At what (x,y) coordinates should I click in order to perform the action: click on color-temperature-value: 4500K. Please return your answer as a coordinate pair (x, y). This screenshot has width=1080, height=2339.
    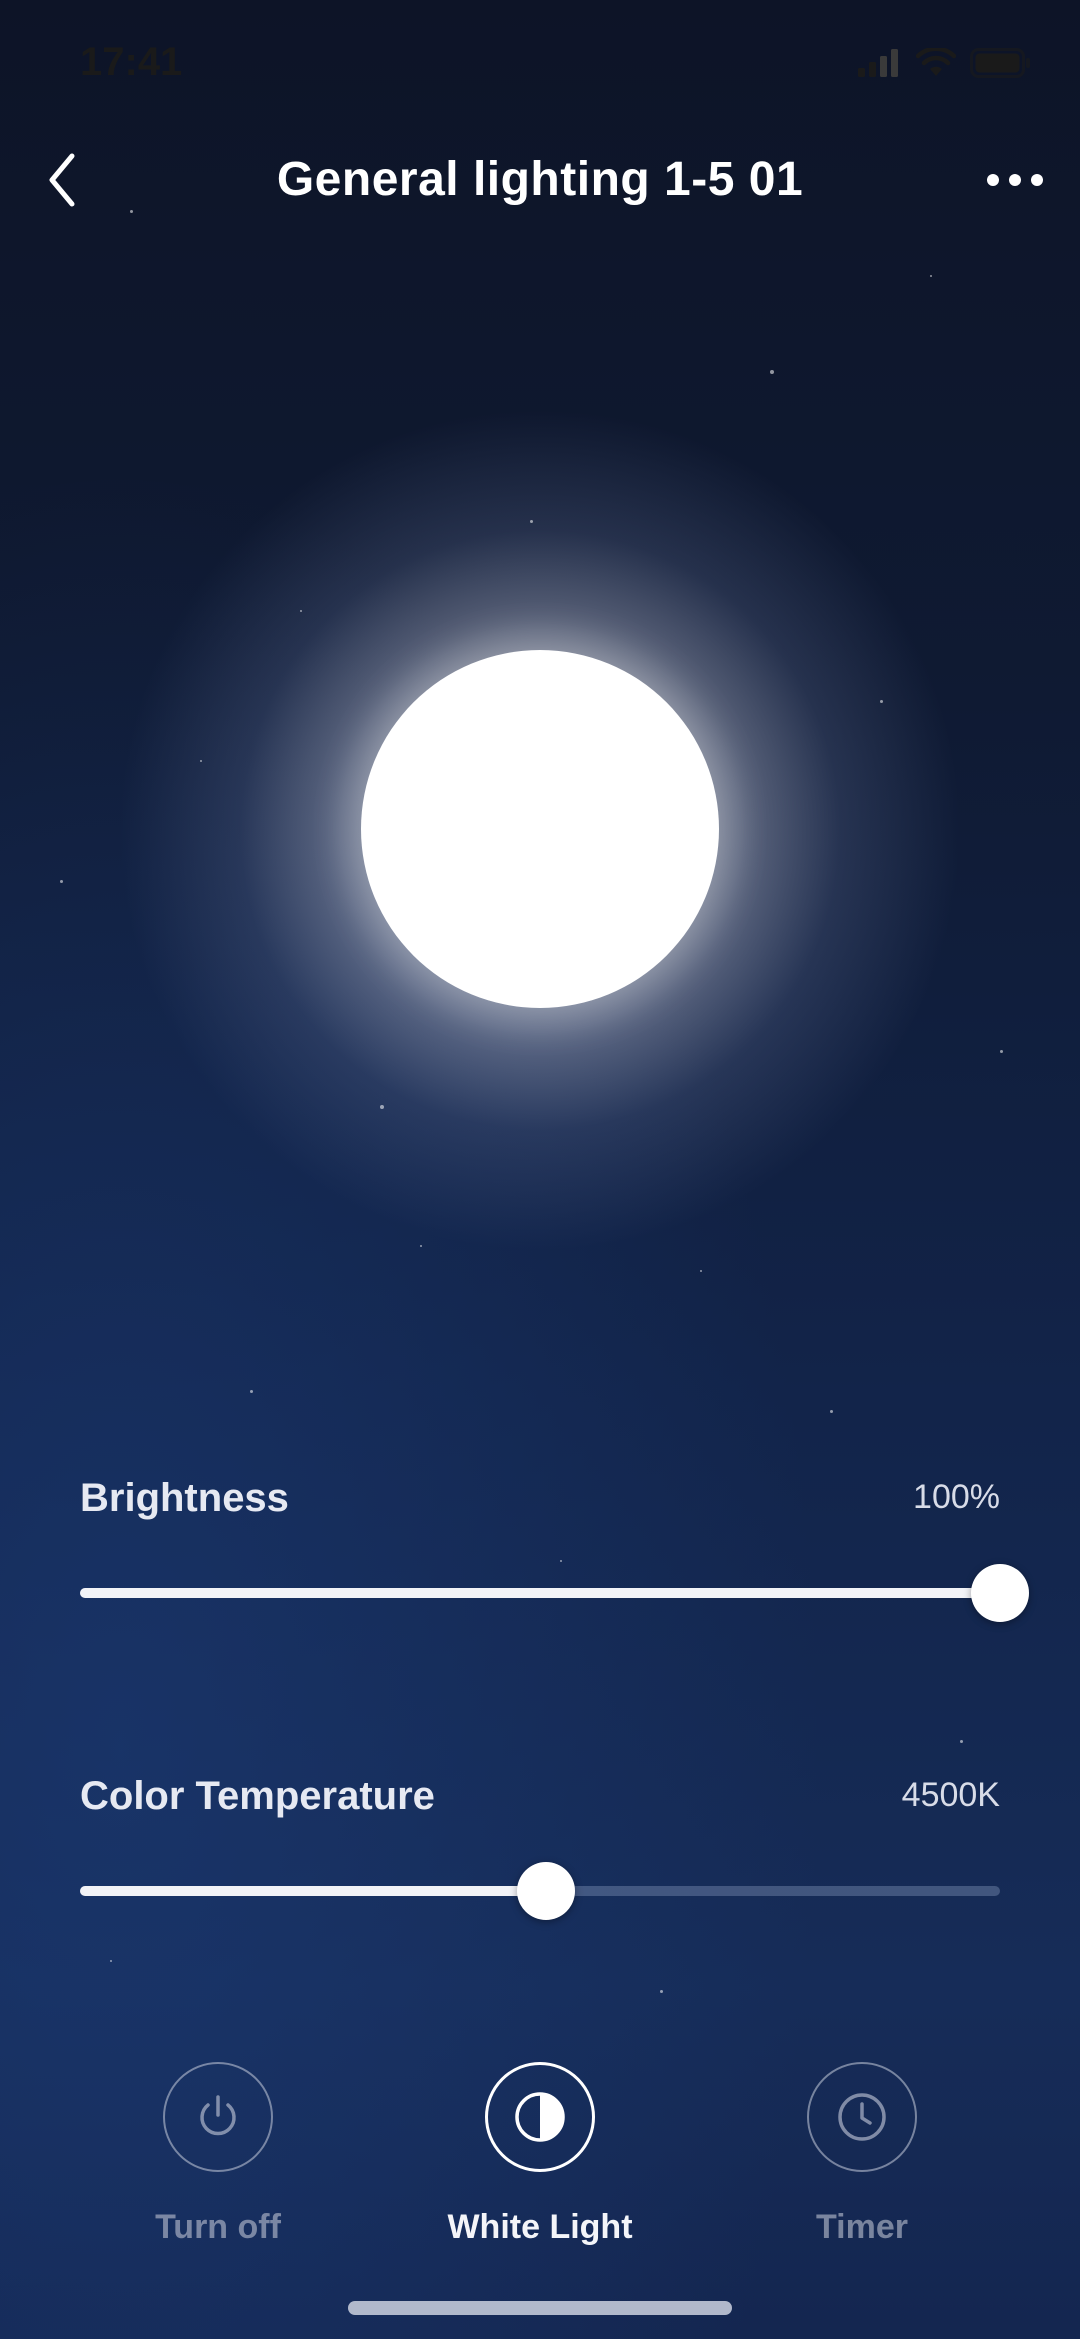
    Looking at the image, I should click on (950, 1795).